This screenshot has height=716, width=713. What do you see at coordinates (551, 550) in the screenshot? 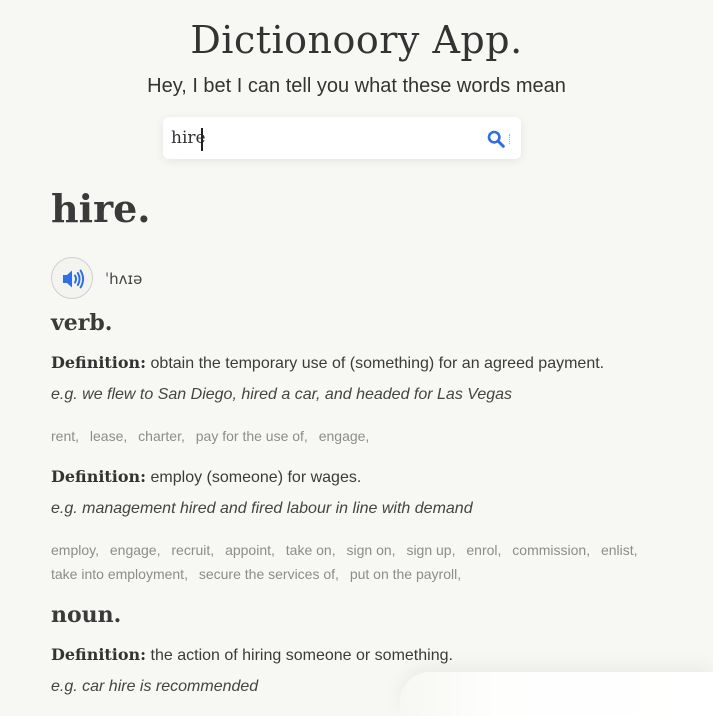
I see `synonym: commission,` at bounding box center [551, 550].